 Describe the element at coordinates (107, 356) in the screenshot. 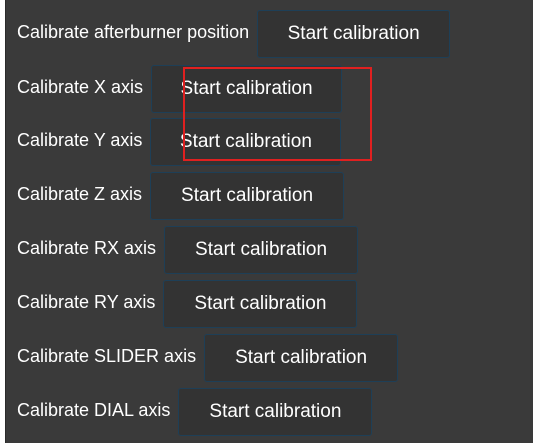

I see `calibration-label: Calibrate SLIDER axis` at that location.